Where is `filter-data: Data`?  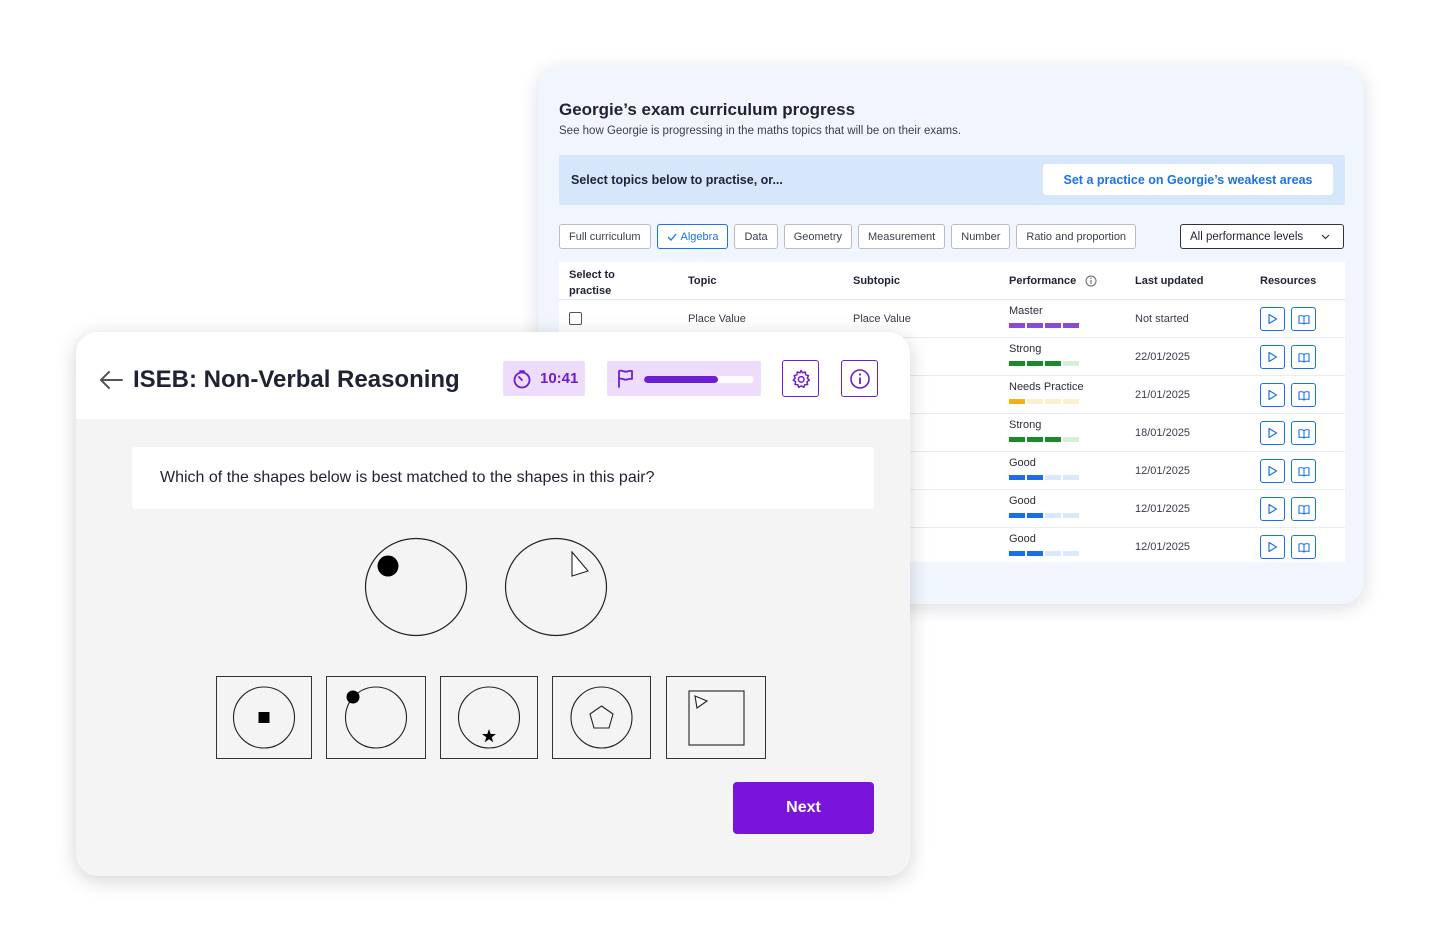 filter-data: Data is located at coordinates (756, 236).